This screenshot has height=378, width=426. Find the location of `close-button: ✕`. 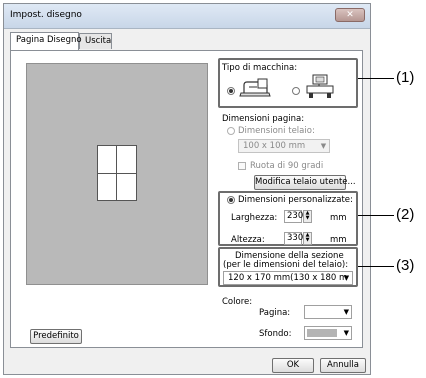

close-button: ✕ is located at coordinates (350, 15).